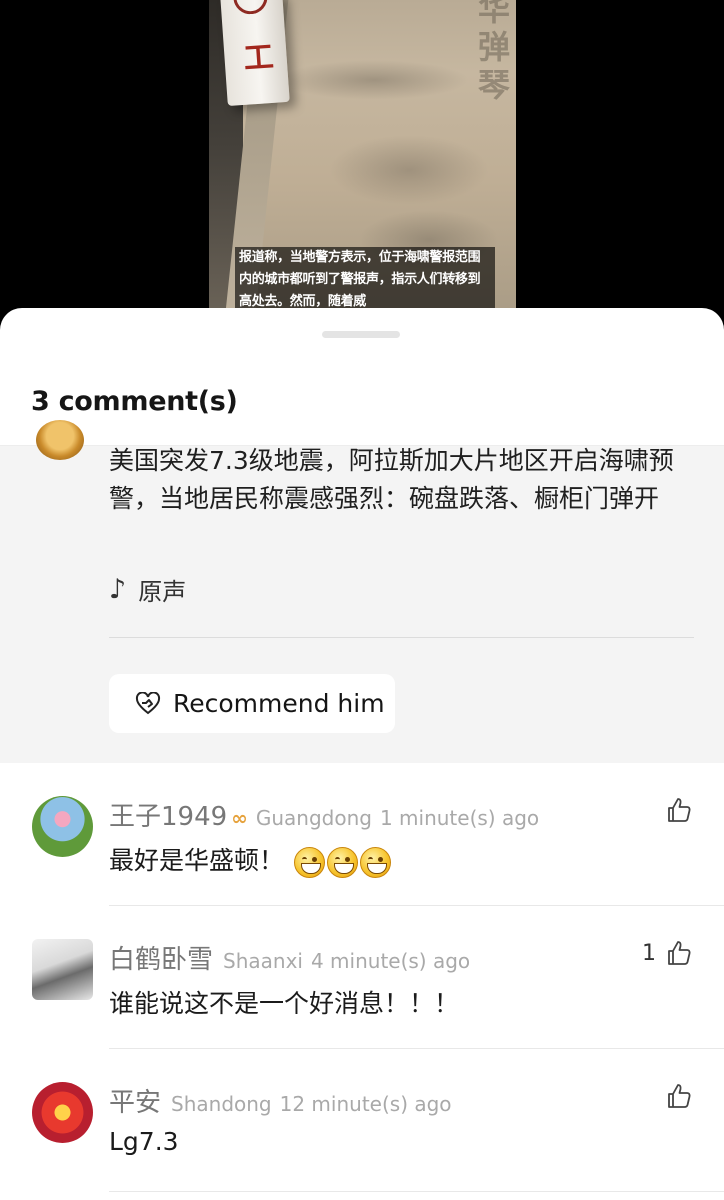  What do you see at coordinates (279, 703) in the screenshot?
I see `recommend-label: Recommend him` at bounding box center [279, 703].